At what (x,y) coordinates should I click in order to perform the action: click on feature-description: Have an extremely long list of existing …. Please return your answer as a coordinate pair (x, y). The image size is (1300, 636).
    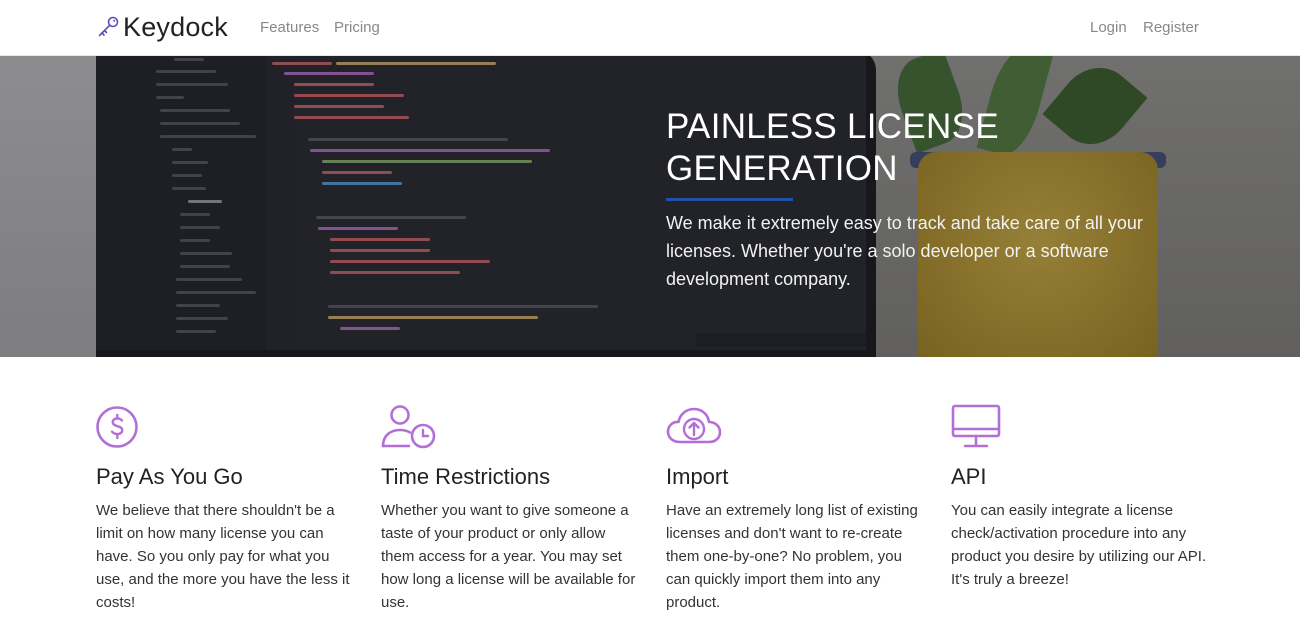
    Looking at the image, I should click on (792, 556).